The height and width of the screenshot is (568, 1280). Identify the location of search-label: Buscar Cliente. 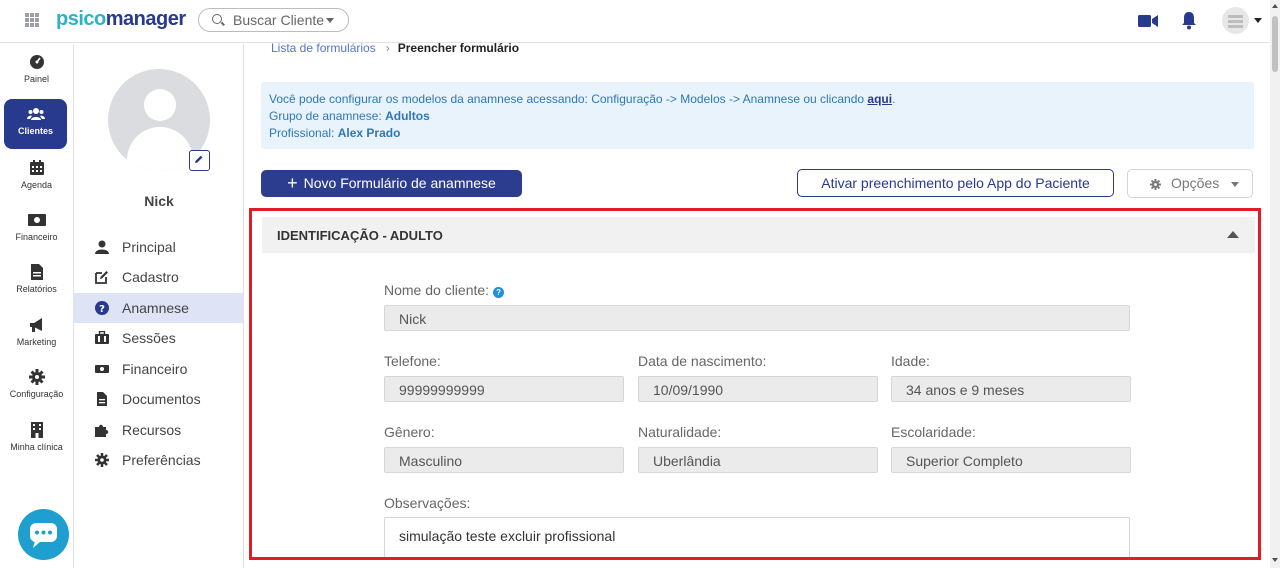
(279, 20).